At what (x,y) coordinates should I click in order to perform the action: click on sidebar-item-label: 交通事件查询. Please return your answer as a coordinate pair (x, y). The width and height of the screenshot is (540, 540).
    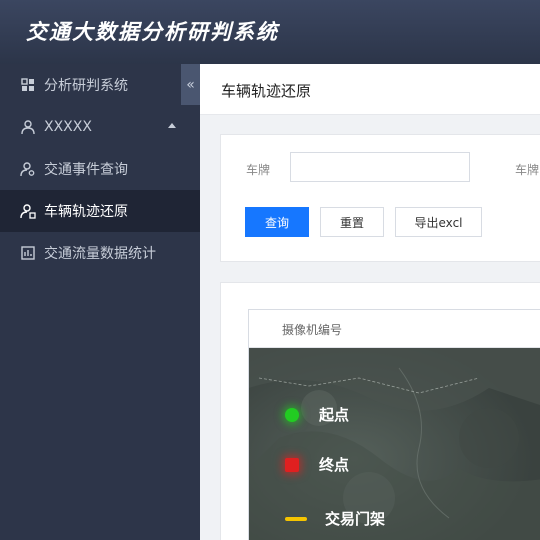
    Looking at the image, I should click on (86, 170).